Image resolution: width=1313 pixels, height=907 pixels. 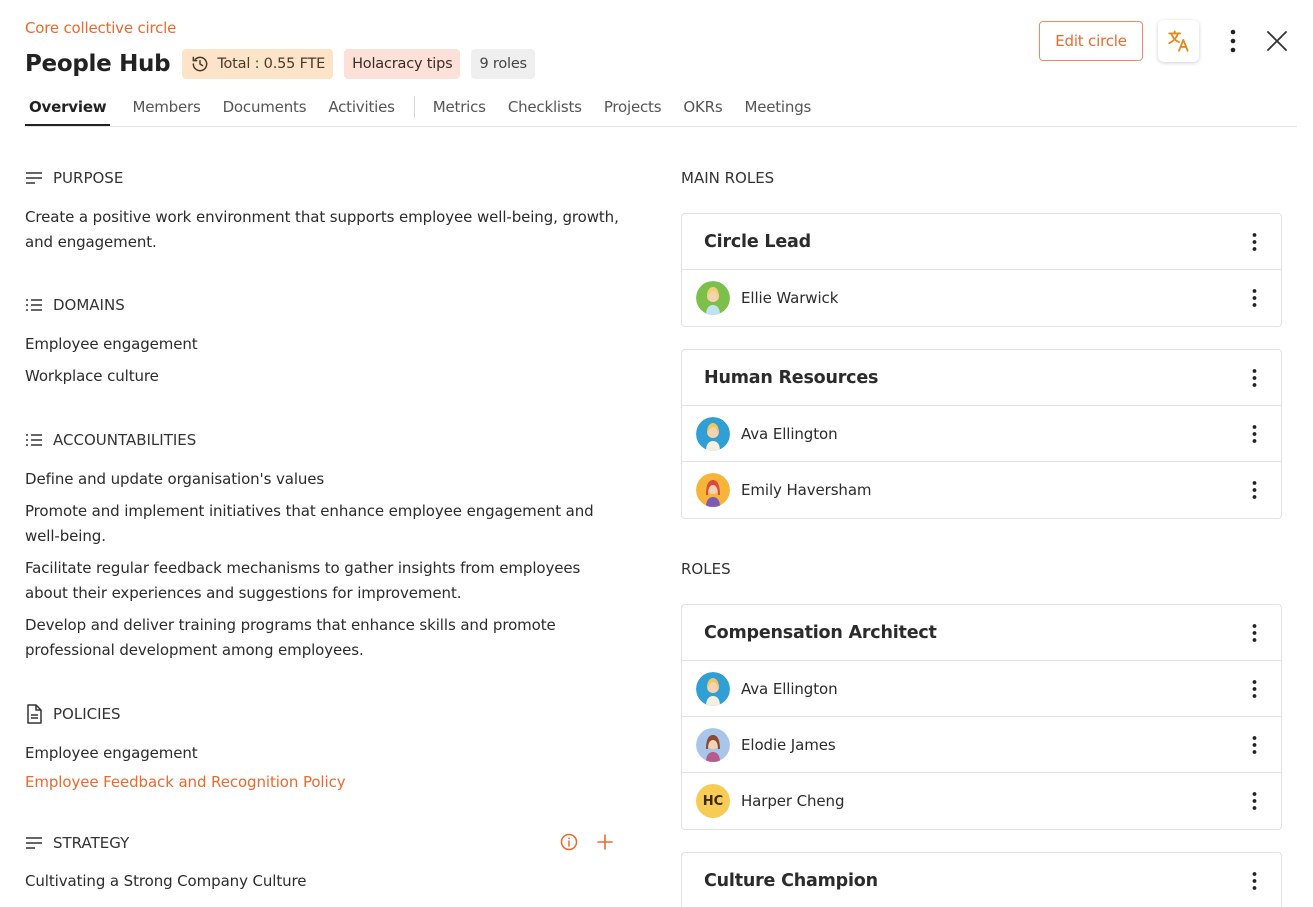 What do you see at coordinates (981, 745) in the screenshot?
I see `role-member-row: Elodie James` at bounding box center [981, 745].